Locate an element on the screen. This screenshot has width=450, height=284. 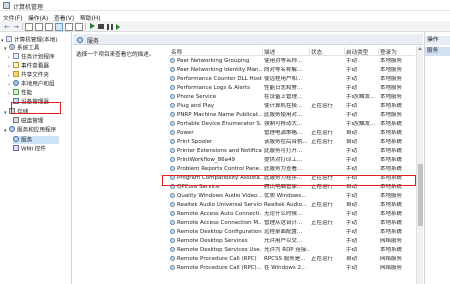
services-icon is located at coordinates (16, 139).